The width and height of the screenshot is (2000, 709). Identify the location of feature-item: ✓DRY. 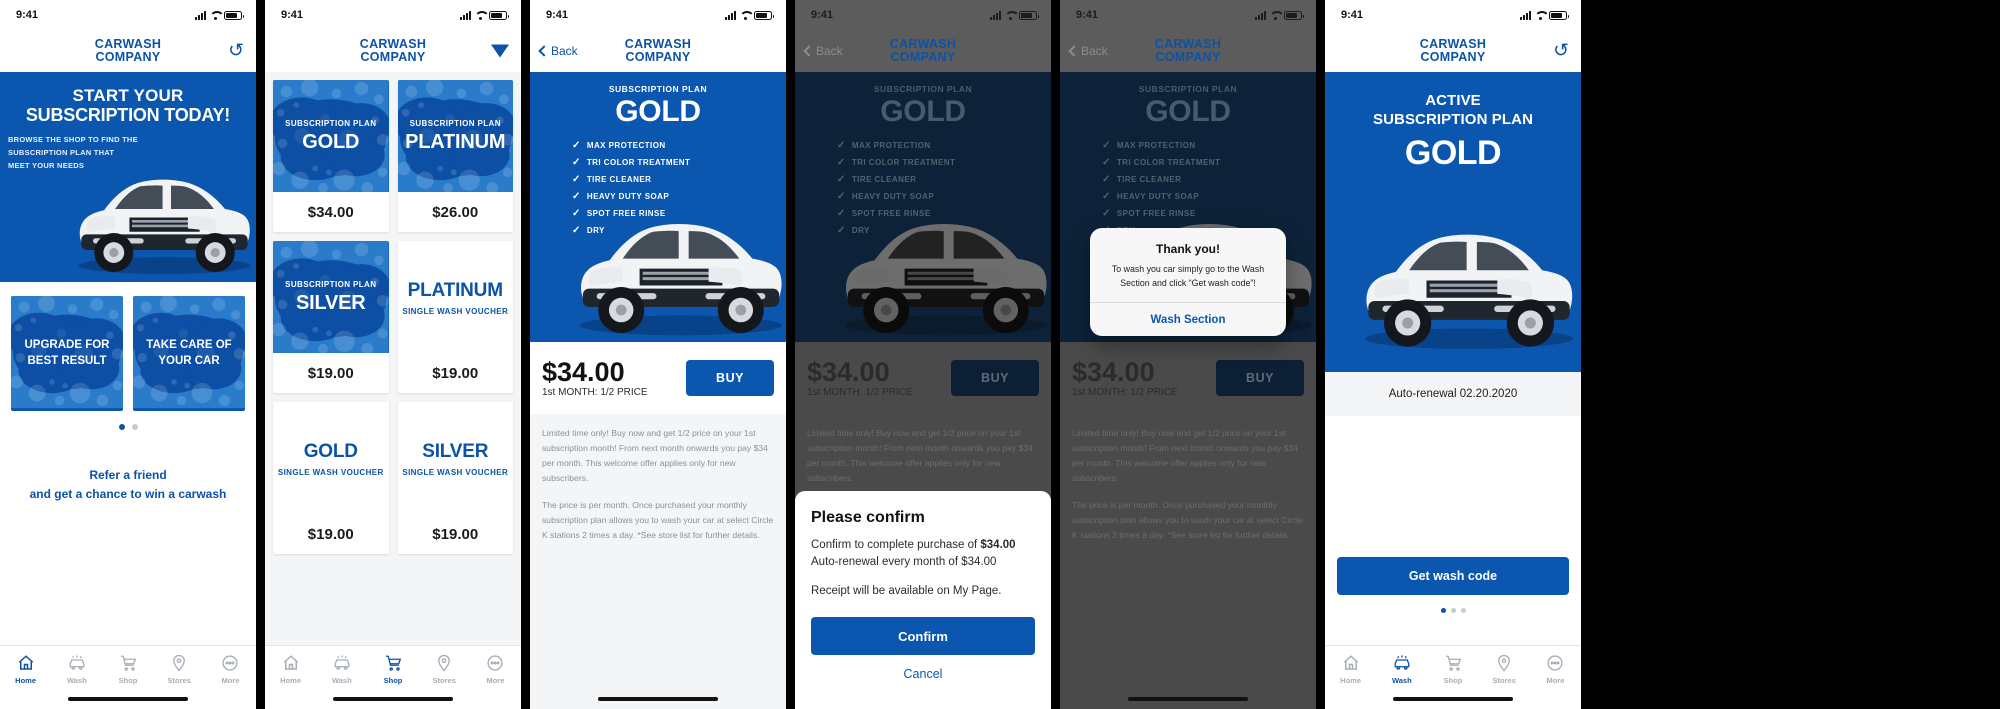
(853, 230).